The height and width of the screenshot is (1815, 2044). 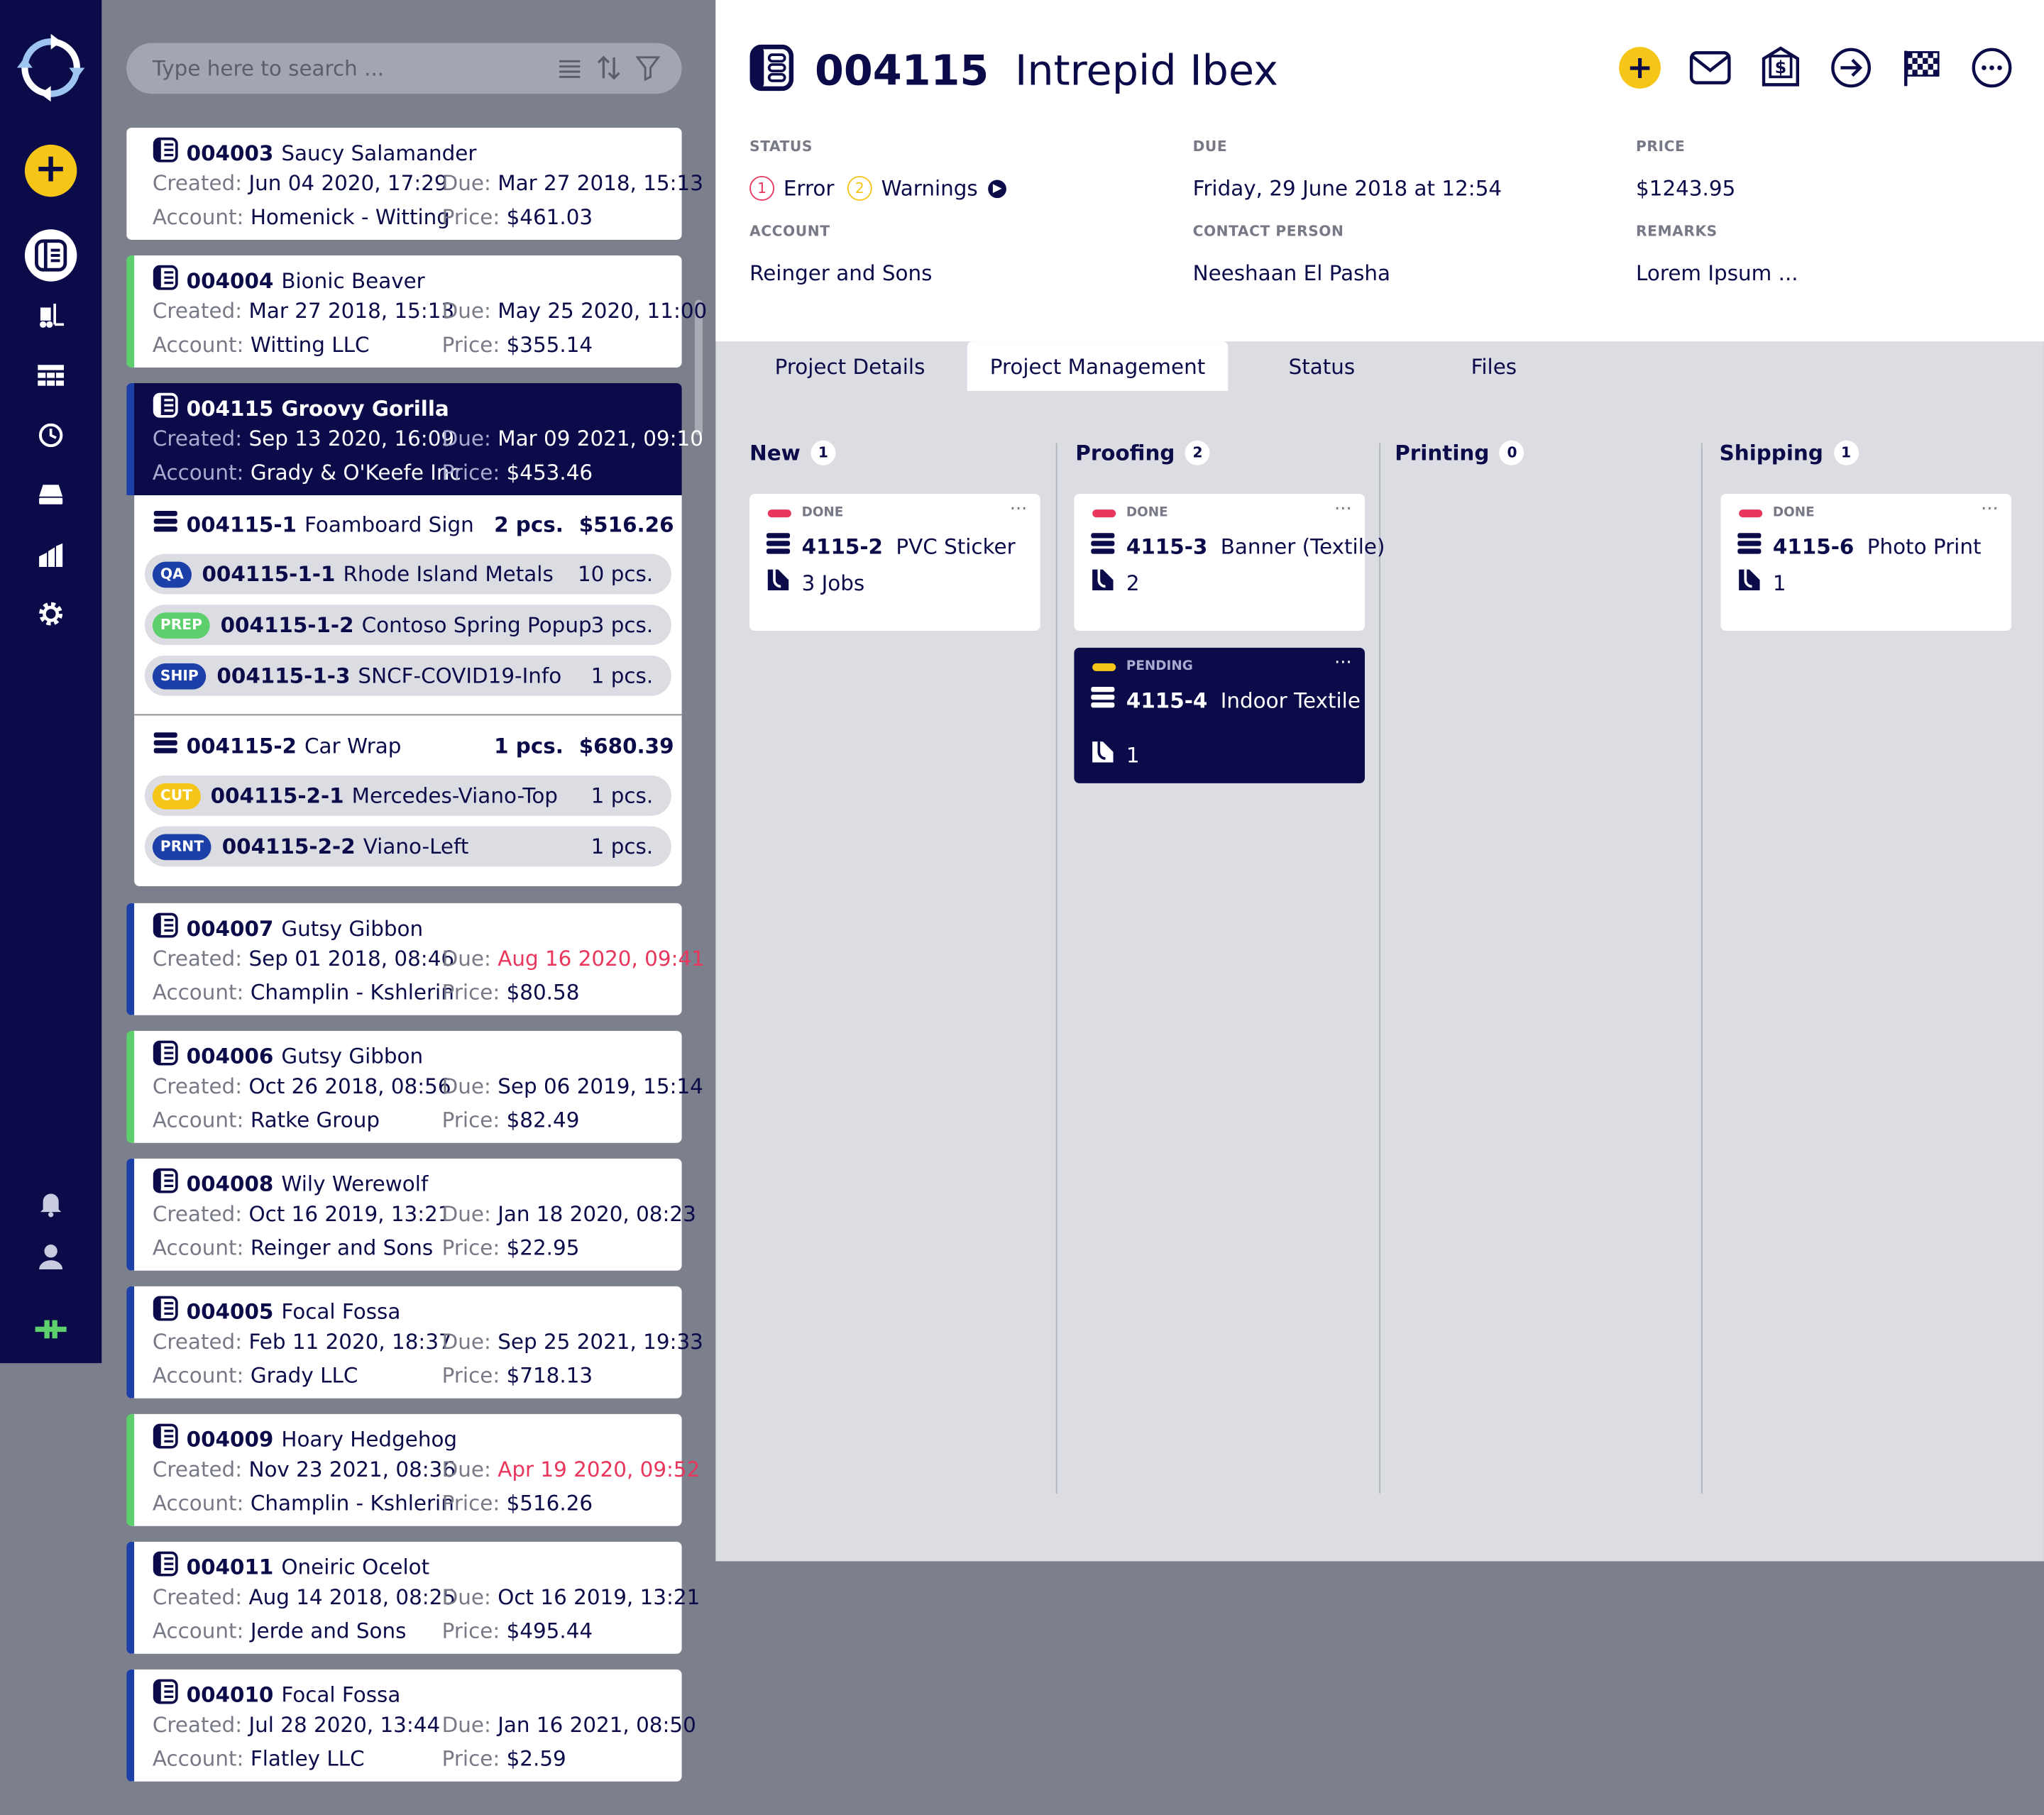 What do you see at coordinates (1229, 562) in the screenshot?
I see `job-card: DONE ··· 4115-3 Banner (Textile) 2` at bounding box center [1229, 562].